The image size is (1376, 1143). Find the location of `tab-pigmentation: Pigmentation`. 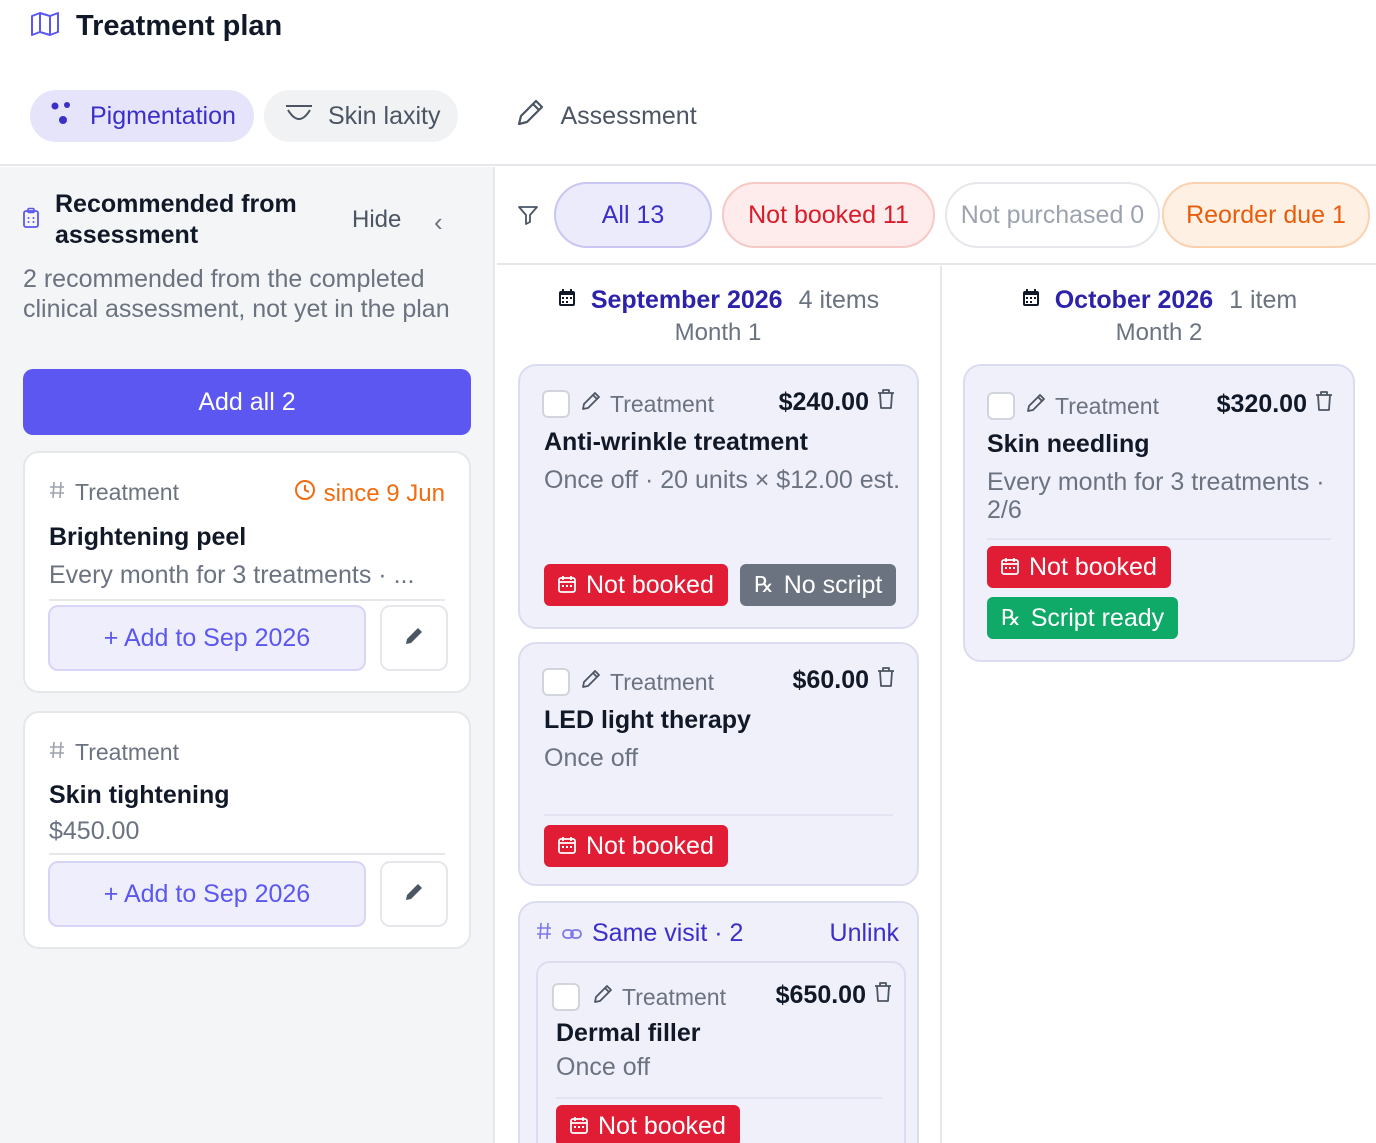

tab-pigmentation: Pigmentation is located at coordinates (142, 116).